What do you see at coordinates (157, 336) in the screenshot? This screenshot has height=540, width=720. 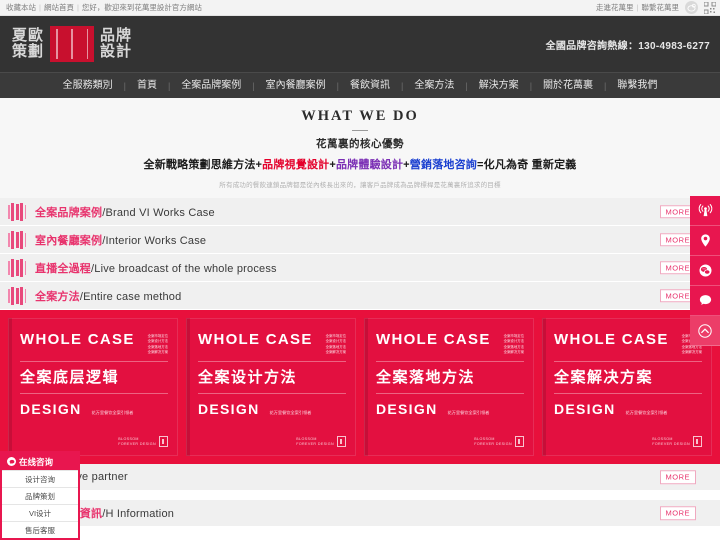 I see `card-mini-item: 全案市场定位` at bounding box center [157, 336].